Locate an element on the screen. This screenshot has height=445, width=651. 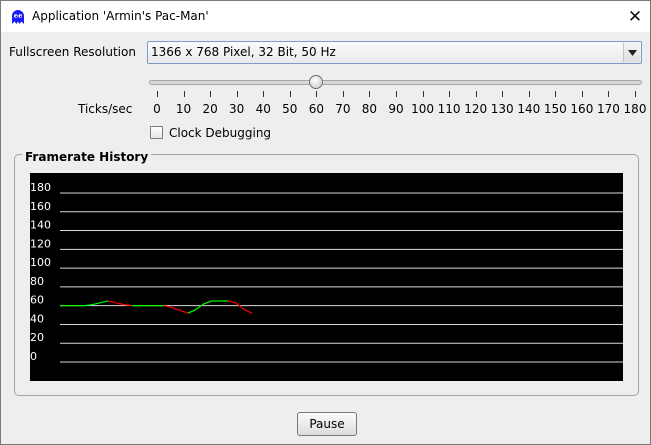
slider-tick-label: 160 is located at coordinates (582, 109).